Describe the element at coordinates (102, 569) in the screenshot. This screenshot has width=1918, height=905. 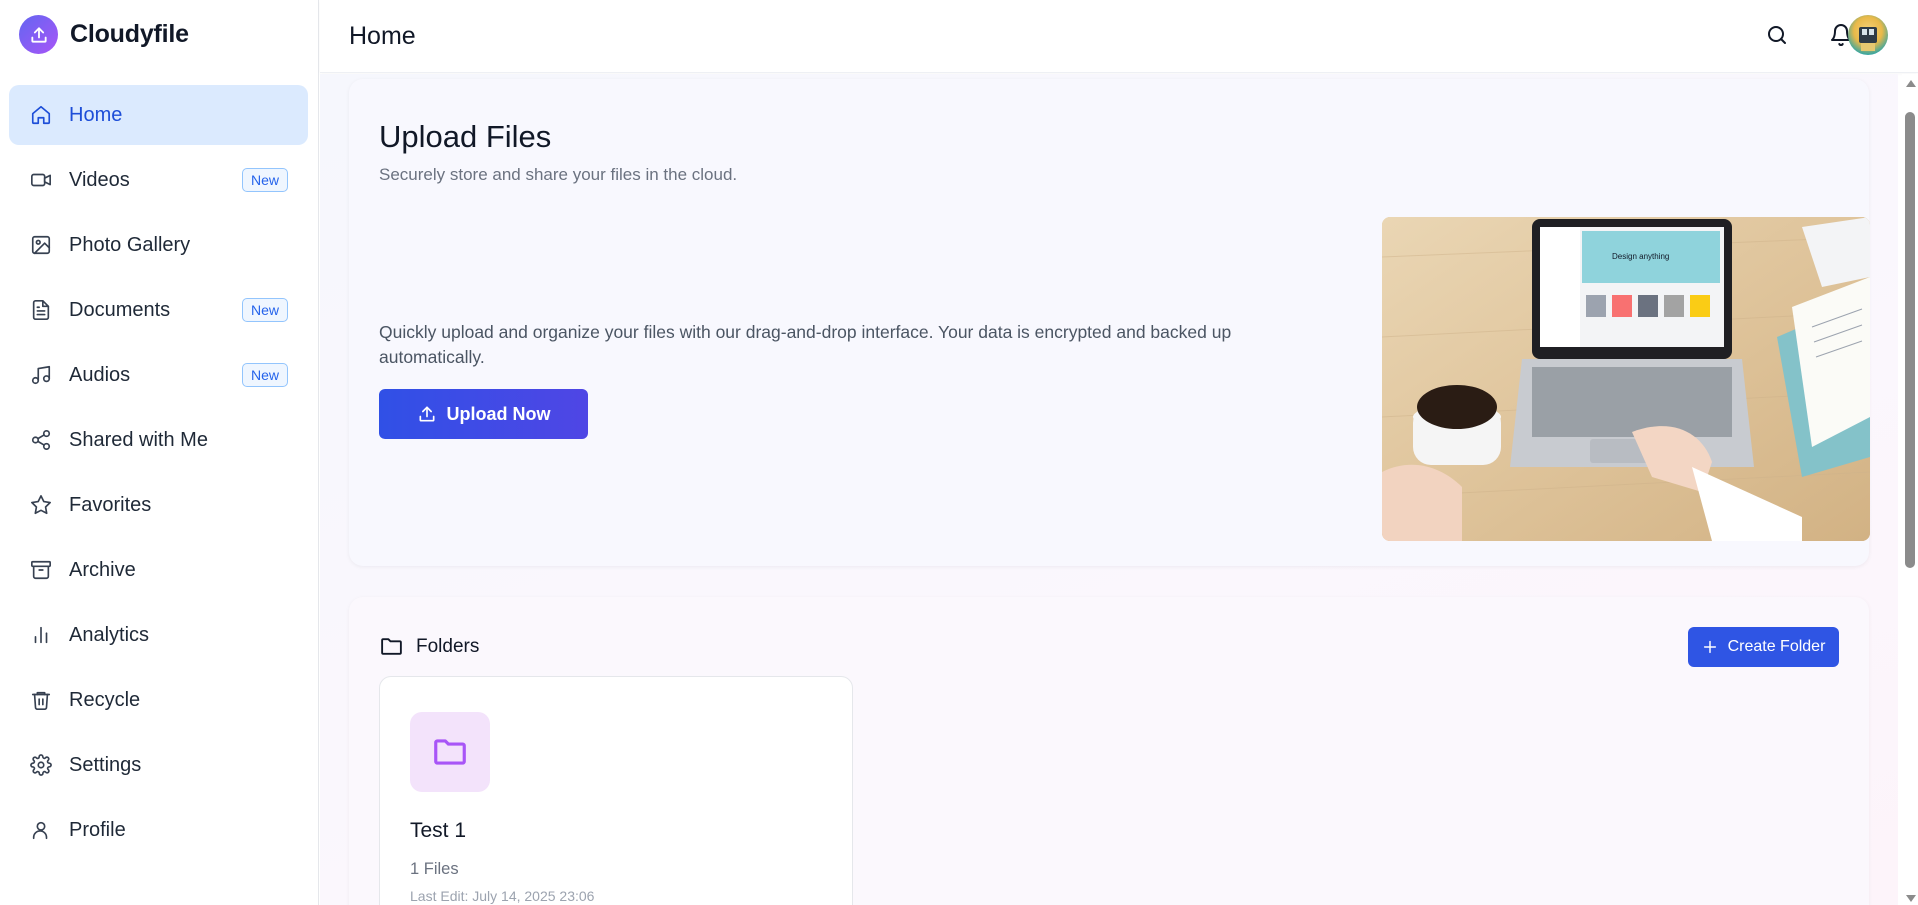
I see `sidebar-item-label: Archive` at that location.